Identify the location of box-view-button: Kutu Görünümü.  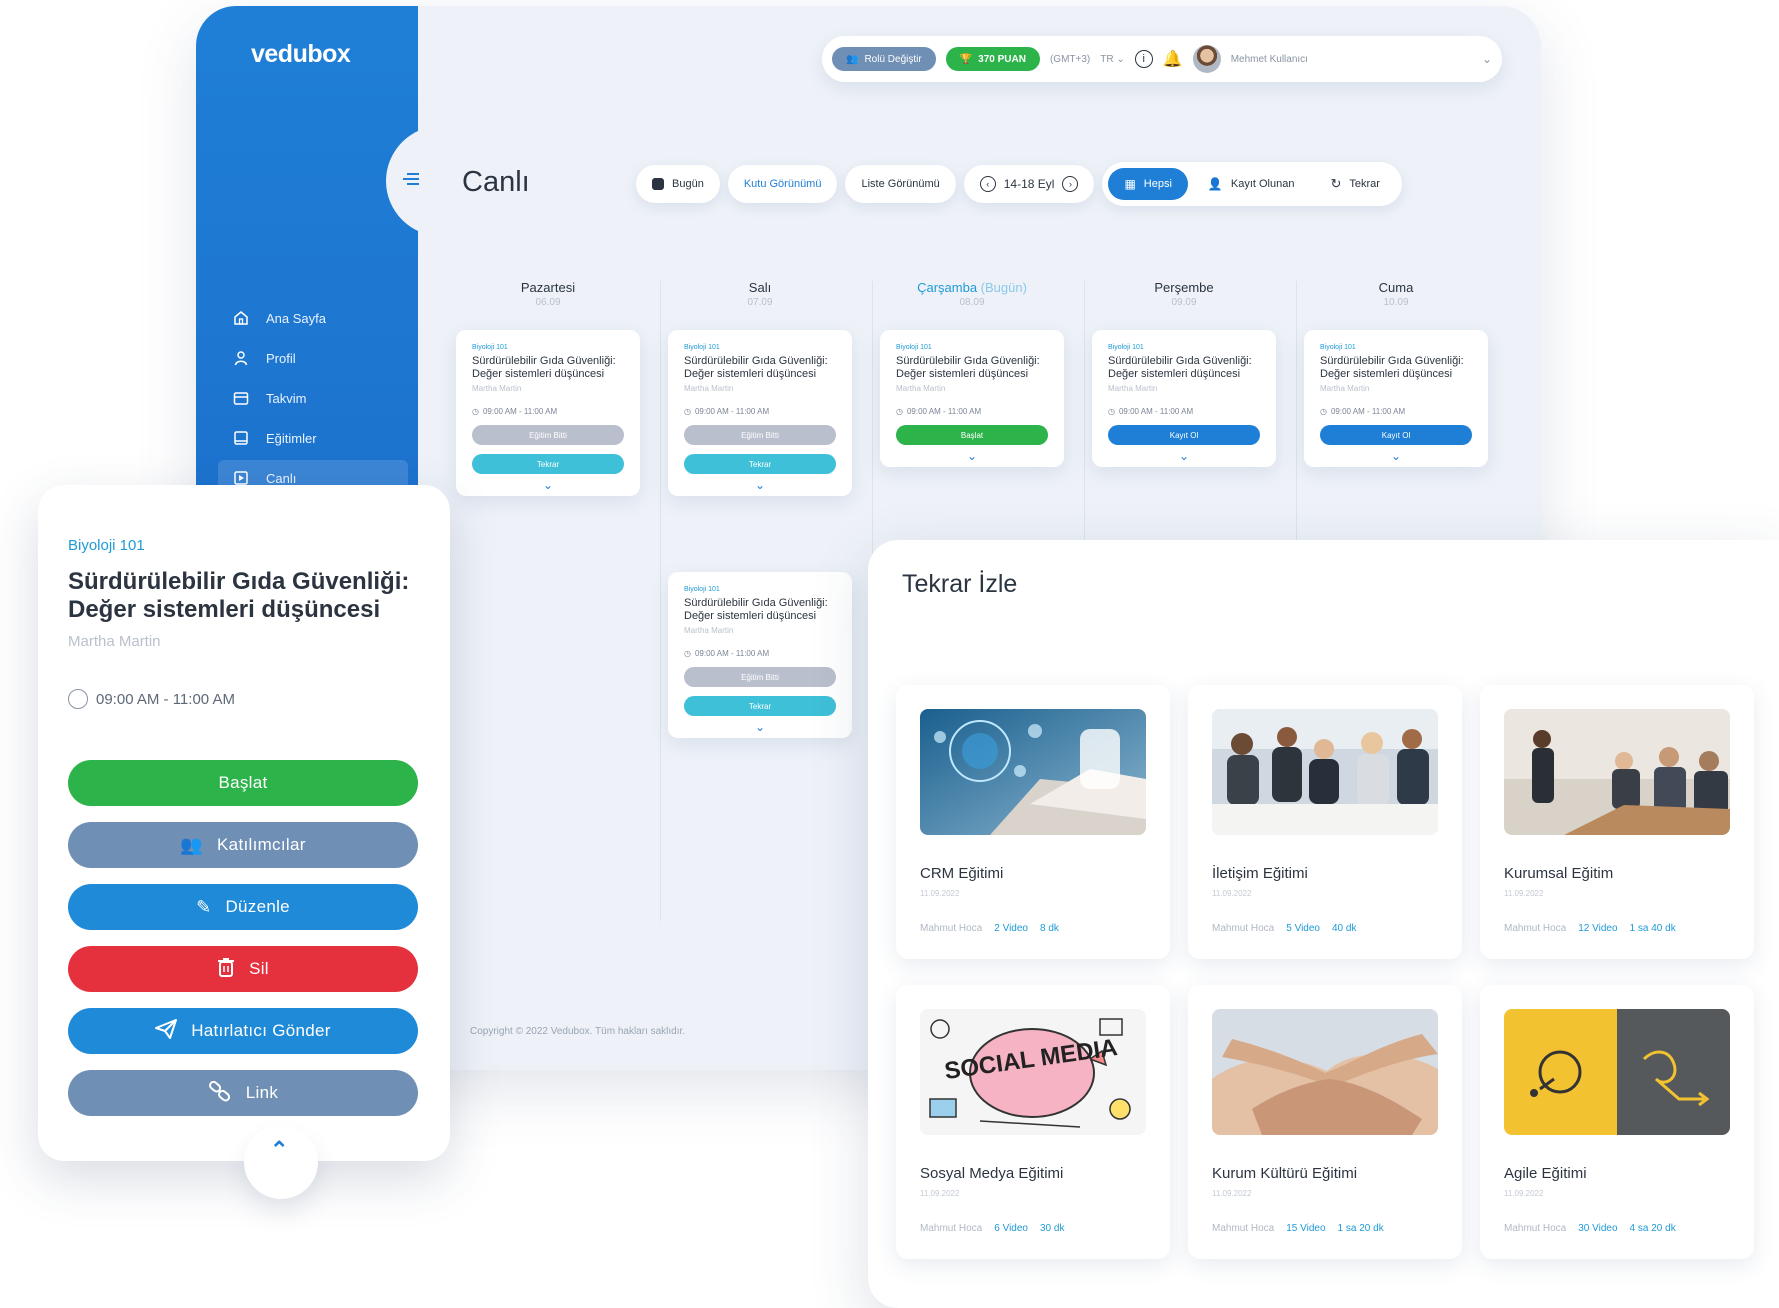
(782, 184).